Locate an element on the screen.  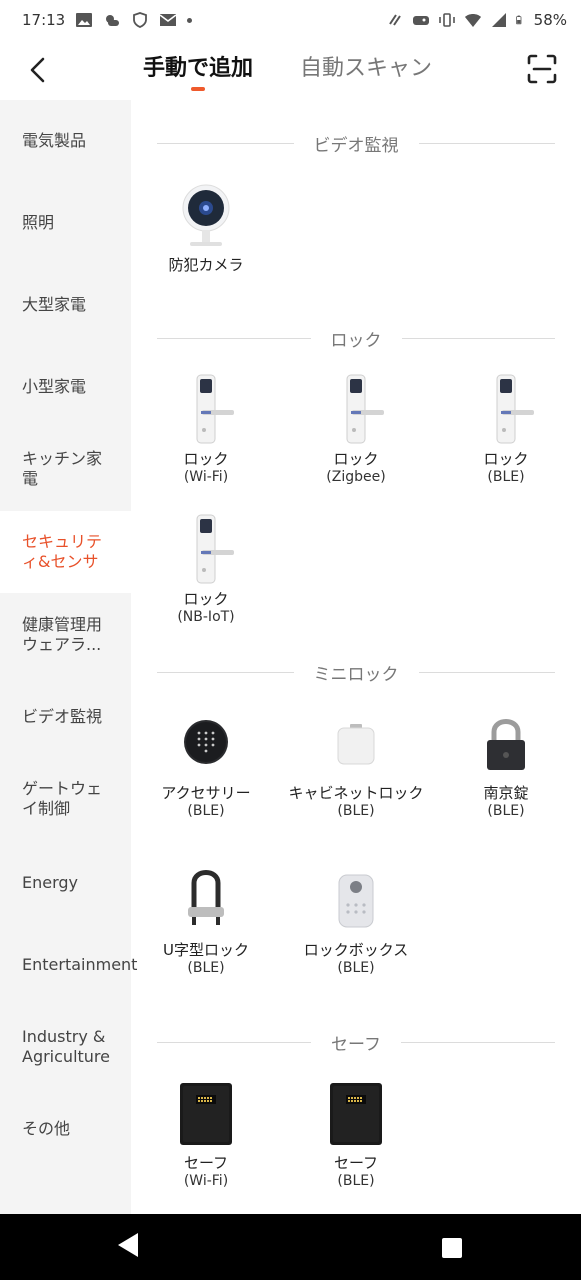
section-title: ロック is located at coordinates (356, 340).